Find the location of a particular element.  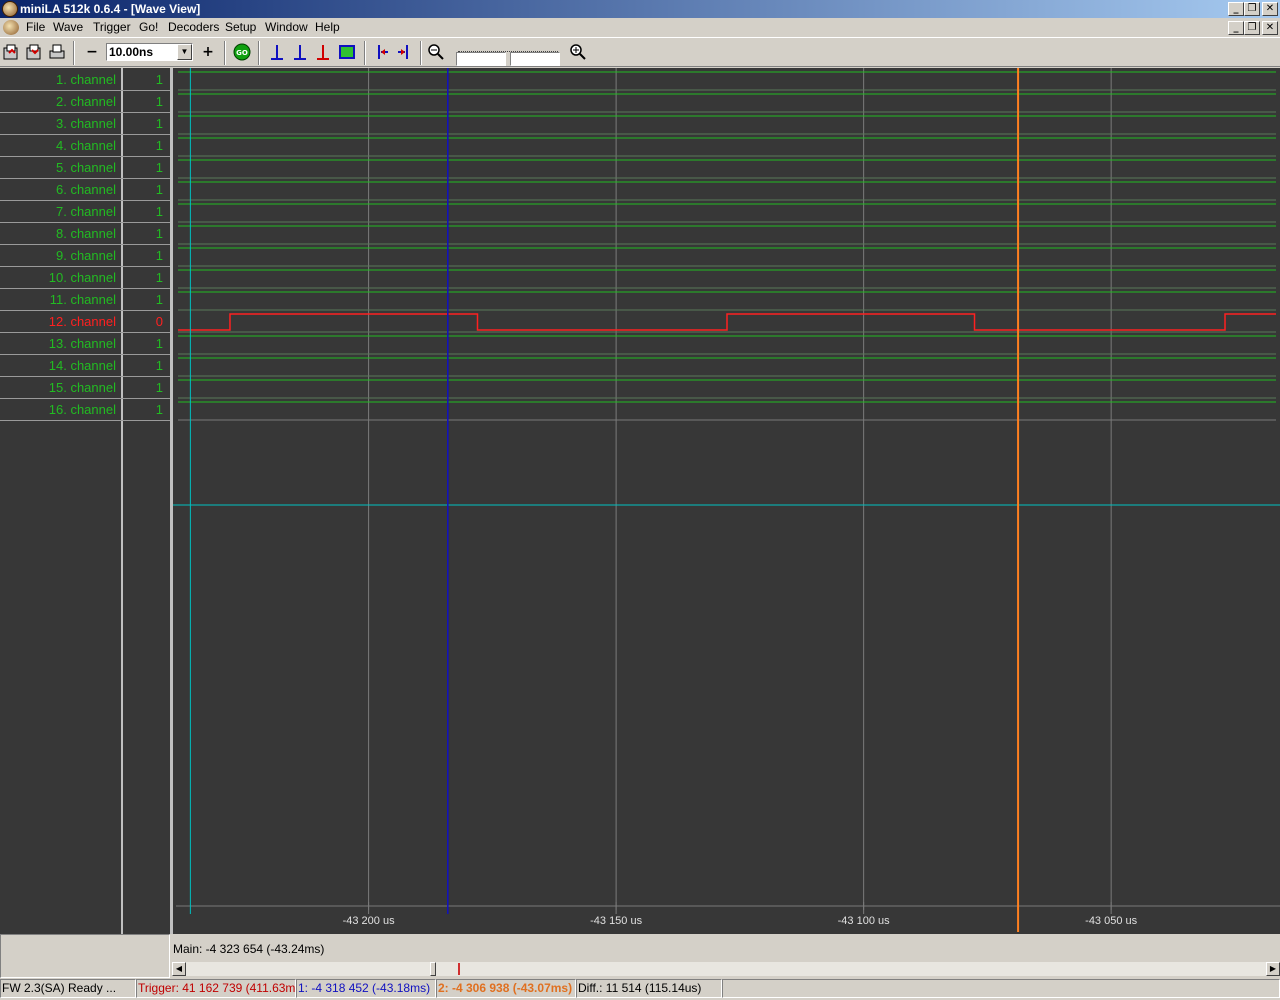

print-icon is located at coordinates (57, 52).